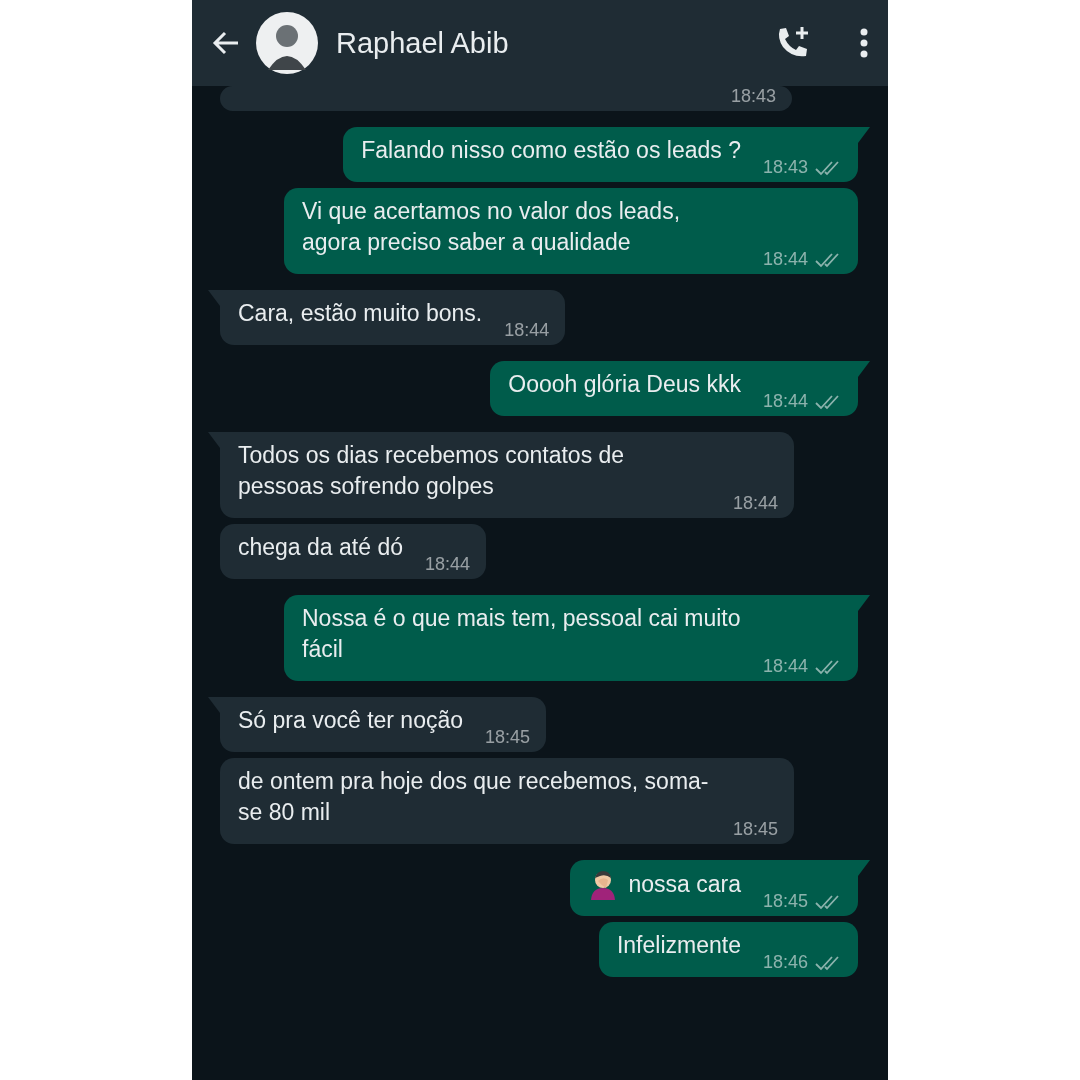  I want to click on message-text: Cara, estão muito bons., so click(360, 313).